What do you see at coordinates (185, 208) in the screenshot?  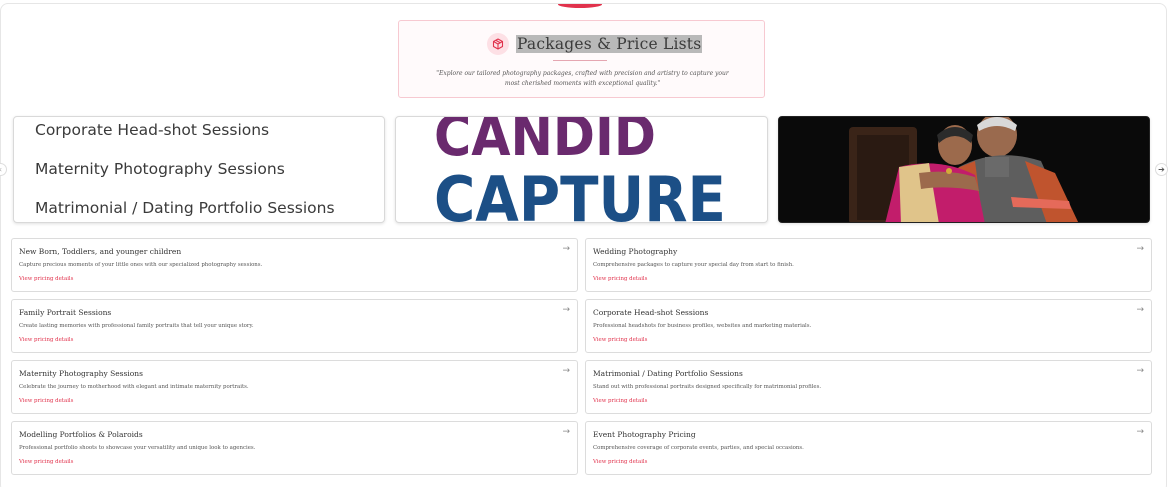 I see `service-list-item: Matrimonial / Dating Portfolio Sessions` at bounding box center [185, 208].